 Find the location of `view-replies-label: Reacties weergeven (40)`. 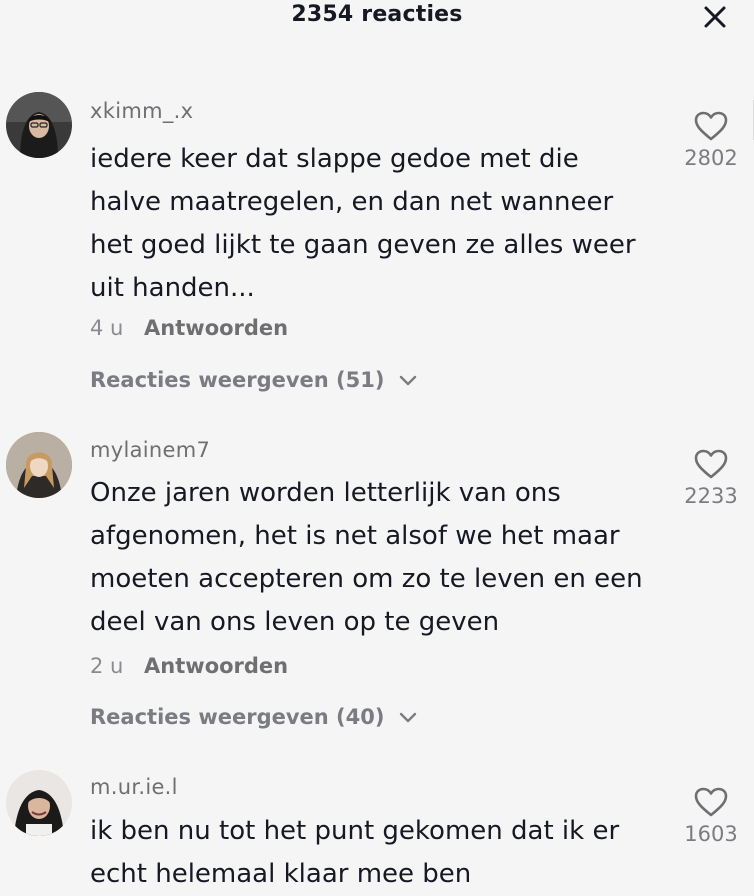

view-replies-label: Reacties weergeven (40) is located at coordinates (237, 717).